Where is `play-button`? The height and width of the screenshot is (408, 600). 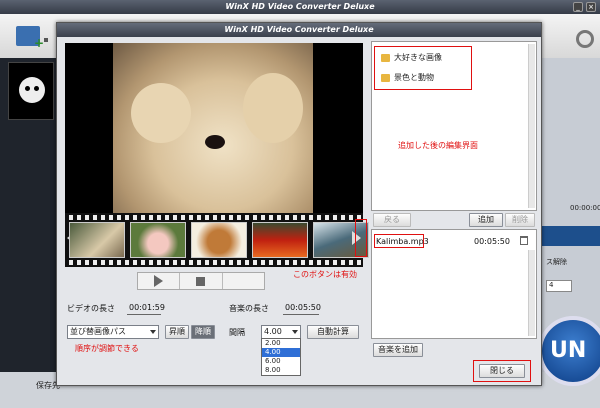
play-button is located at coordinates (159, 281).